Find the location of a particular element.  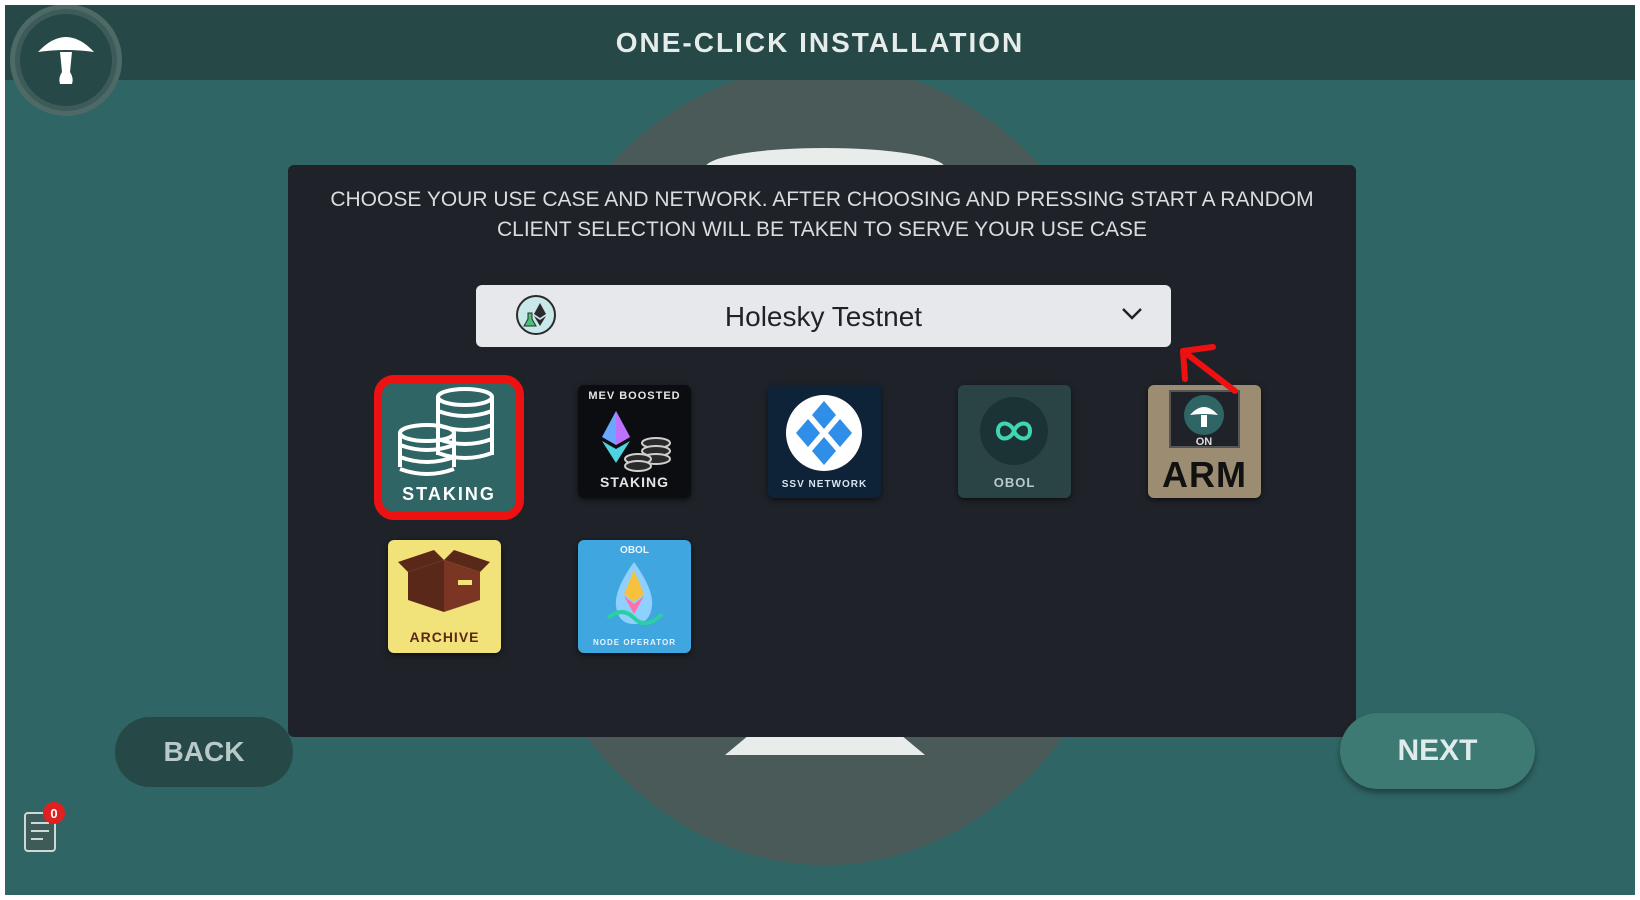

network-selected-value: Holesky Testnet is located at coordinates (823, 316).